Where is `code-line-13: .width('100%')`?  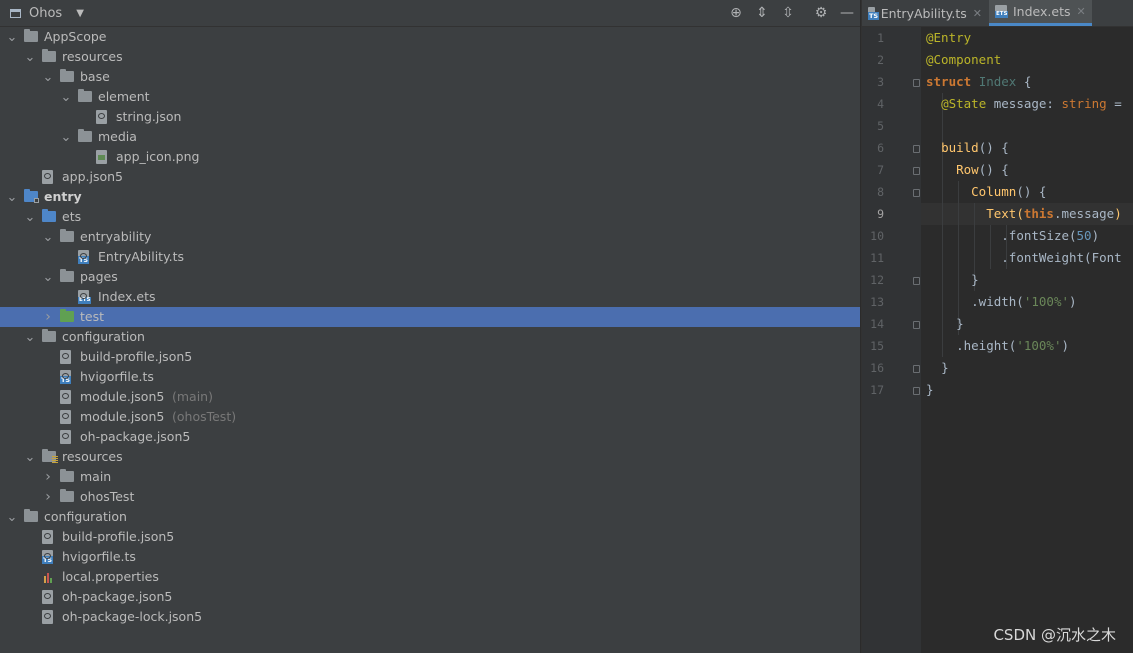
code-line-13: .width('100%') is located at coordinates (1024, 301).